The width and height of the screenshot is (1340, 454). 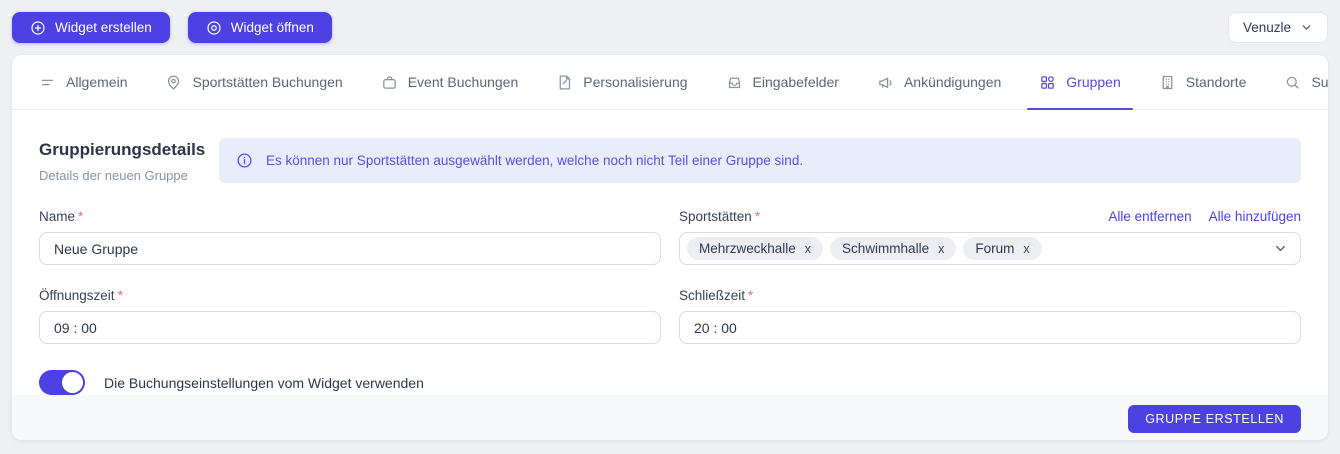 I want to click on tab-label: Event Buchungen, so click(x=463, y=82).